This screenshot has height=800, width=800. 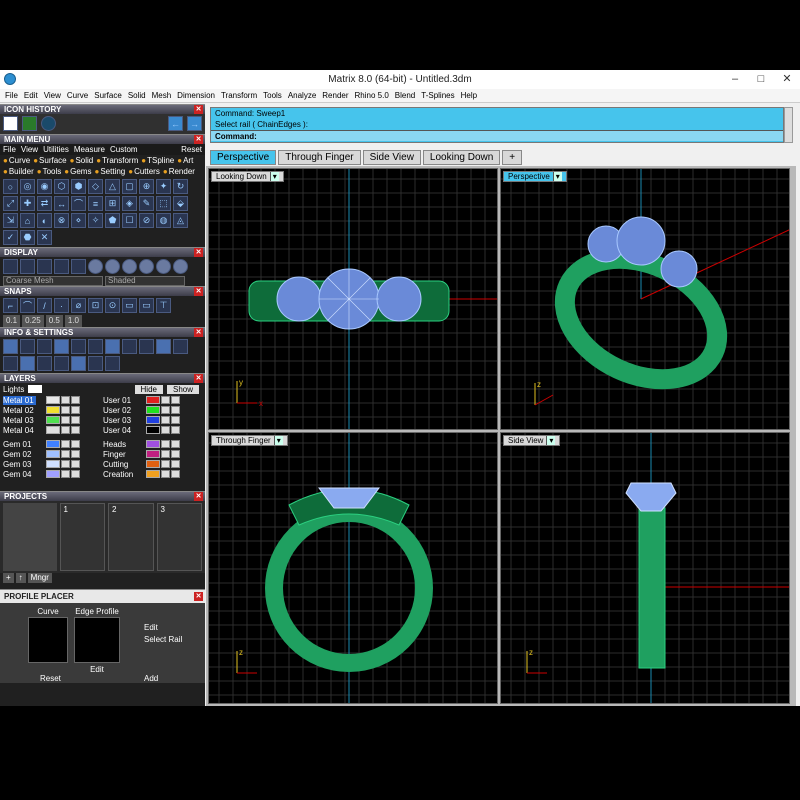 What do you see at coordinates (27, 305) in the screenshot?
I see `snap-icon: ⌒` at bounding box center [27, 305].